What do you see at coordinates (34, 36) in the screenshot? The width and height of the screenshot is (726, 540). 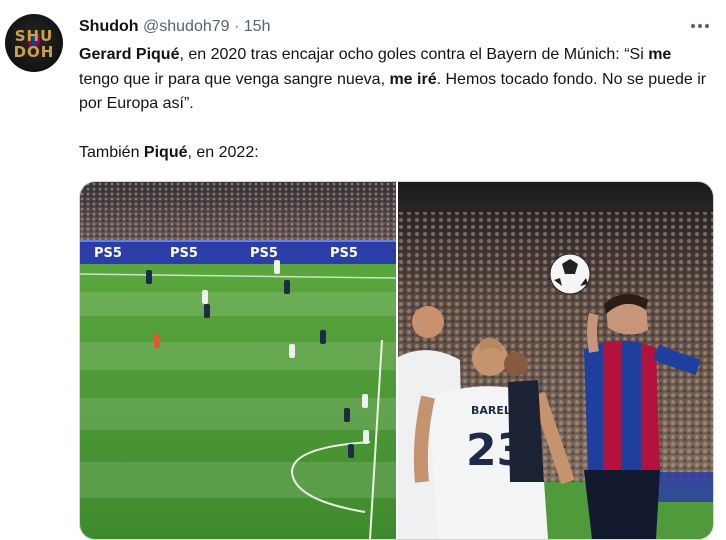 I see `avatar-text-line-1: SHU` at bounding box center [34, 36].